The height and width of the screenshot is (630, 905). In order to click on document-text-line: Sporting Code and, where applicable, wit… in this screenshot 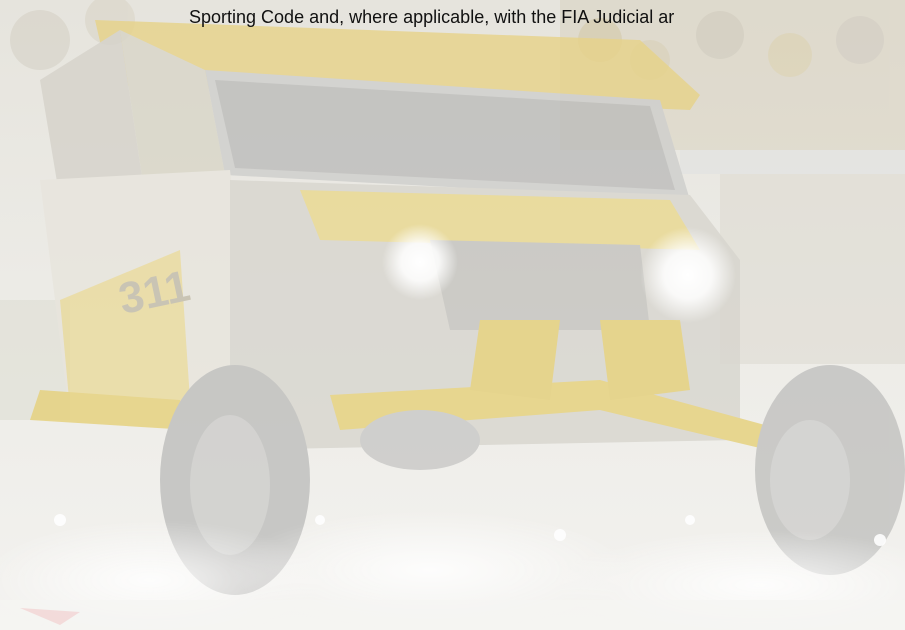, I will do `click(432, 17)`.